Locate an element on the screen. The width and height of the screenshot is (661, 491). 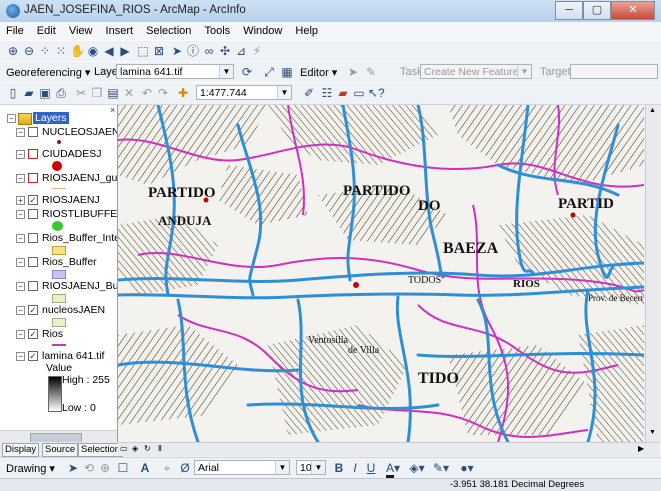
rectangle-icon: ☐ is located at coordinates (123, 468).